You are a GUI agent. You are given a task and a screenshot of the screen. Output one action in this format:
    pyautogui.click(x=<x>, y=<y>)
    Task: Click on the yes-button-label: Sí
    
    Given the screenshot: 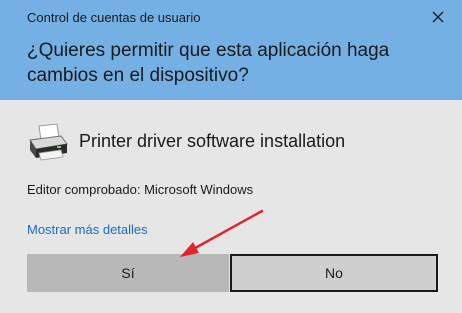 What is the action you would take?
    pyautogui.click(x=128, y=273)
    